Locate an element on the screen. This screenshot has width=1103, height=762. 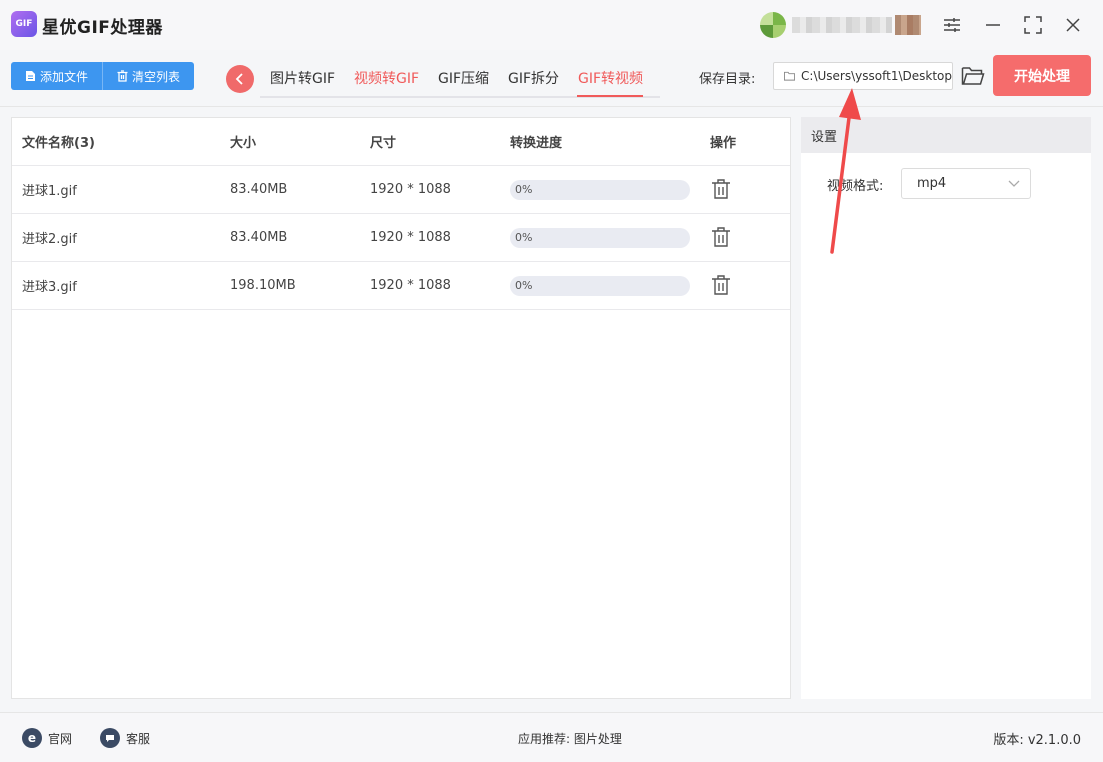
support-label: 客服 is located at coordinates (138, 738).